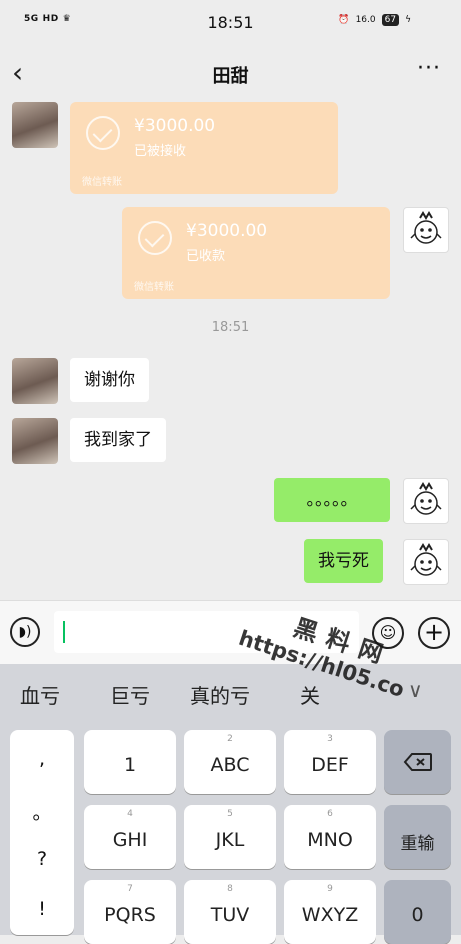 This screenshot has width=461, height=944. What do you see at coordinates (118, 440) in the screenshot?
I see `incoming-message: 我到家了` at bounding box center [118, 440].